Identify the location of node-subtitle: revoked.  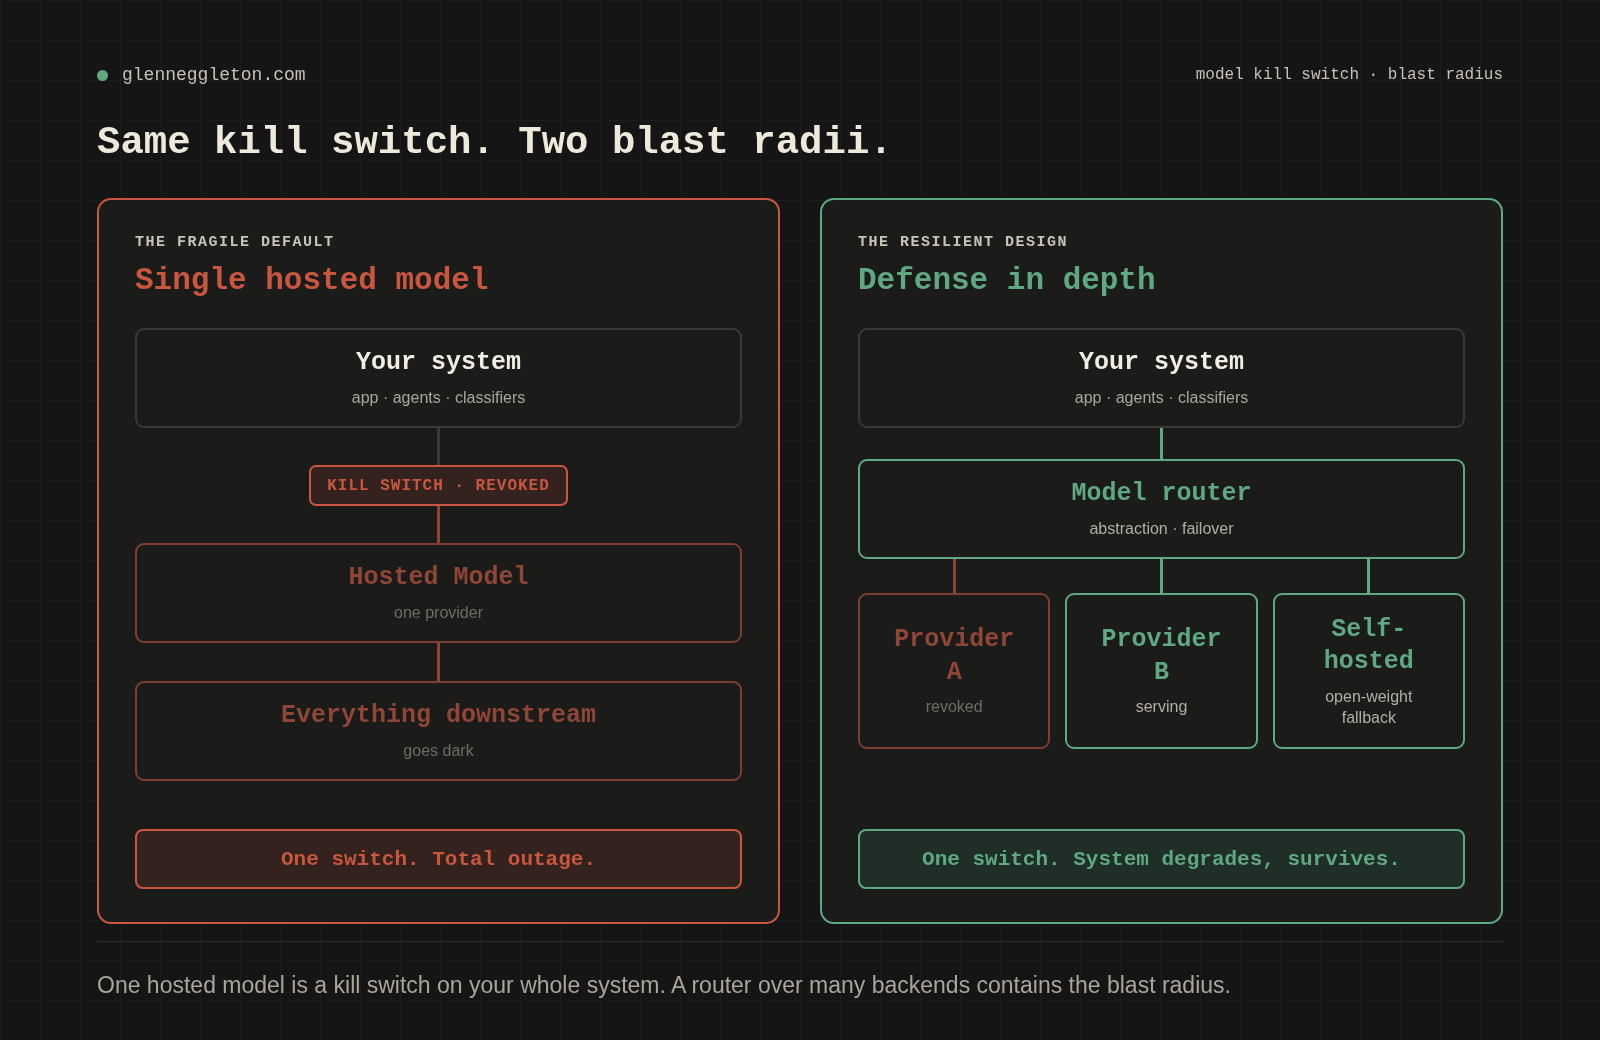
(954, 707).